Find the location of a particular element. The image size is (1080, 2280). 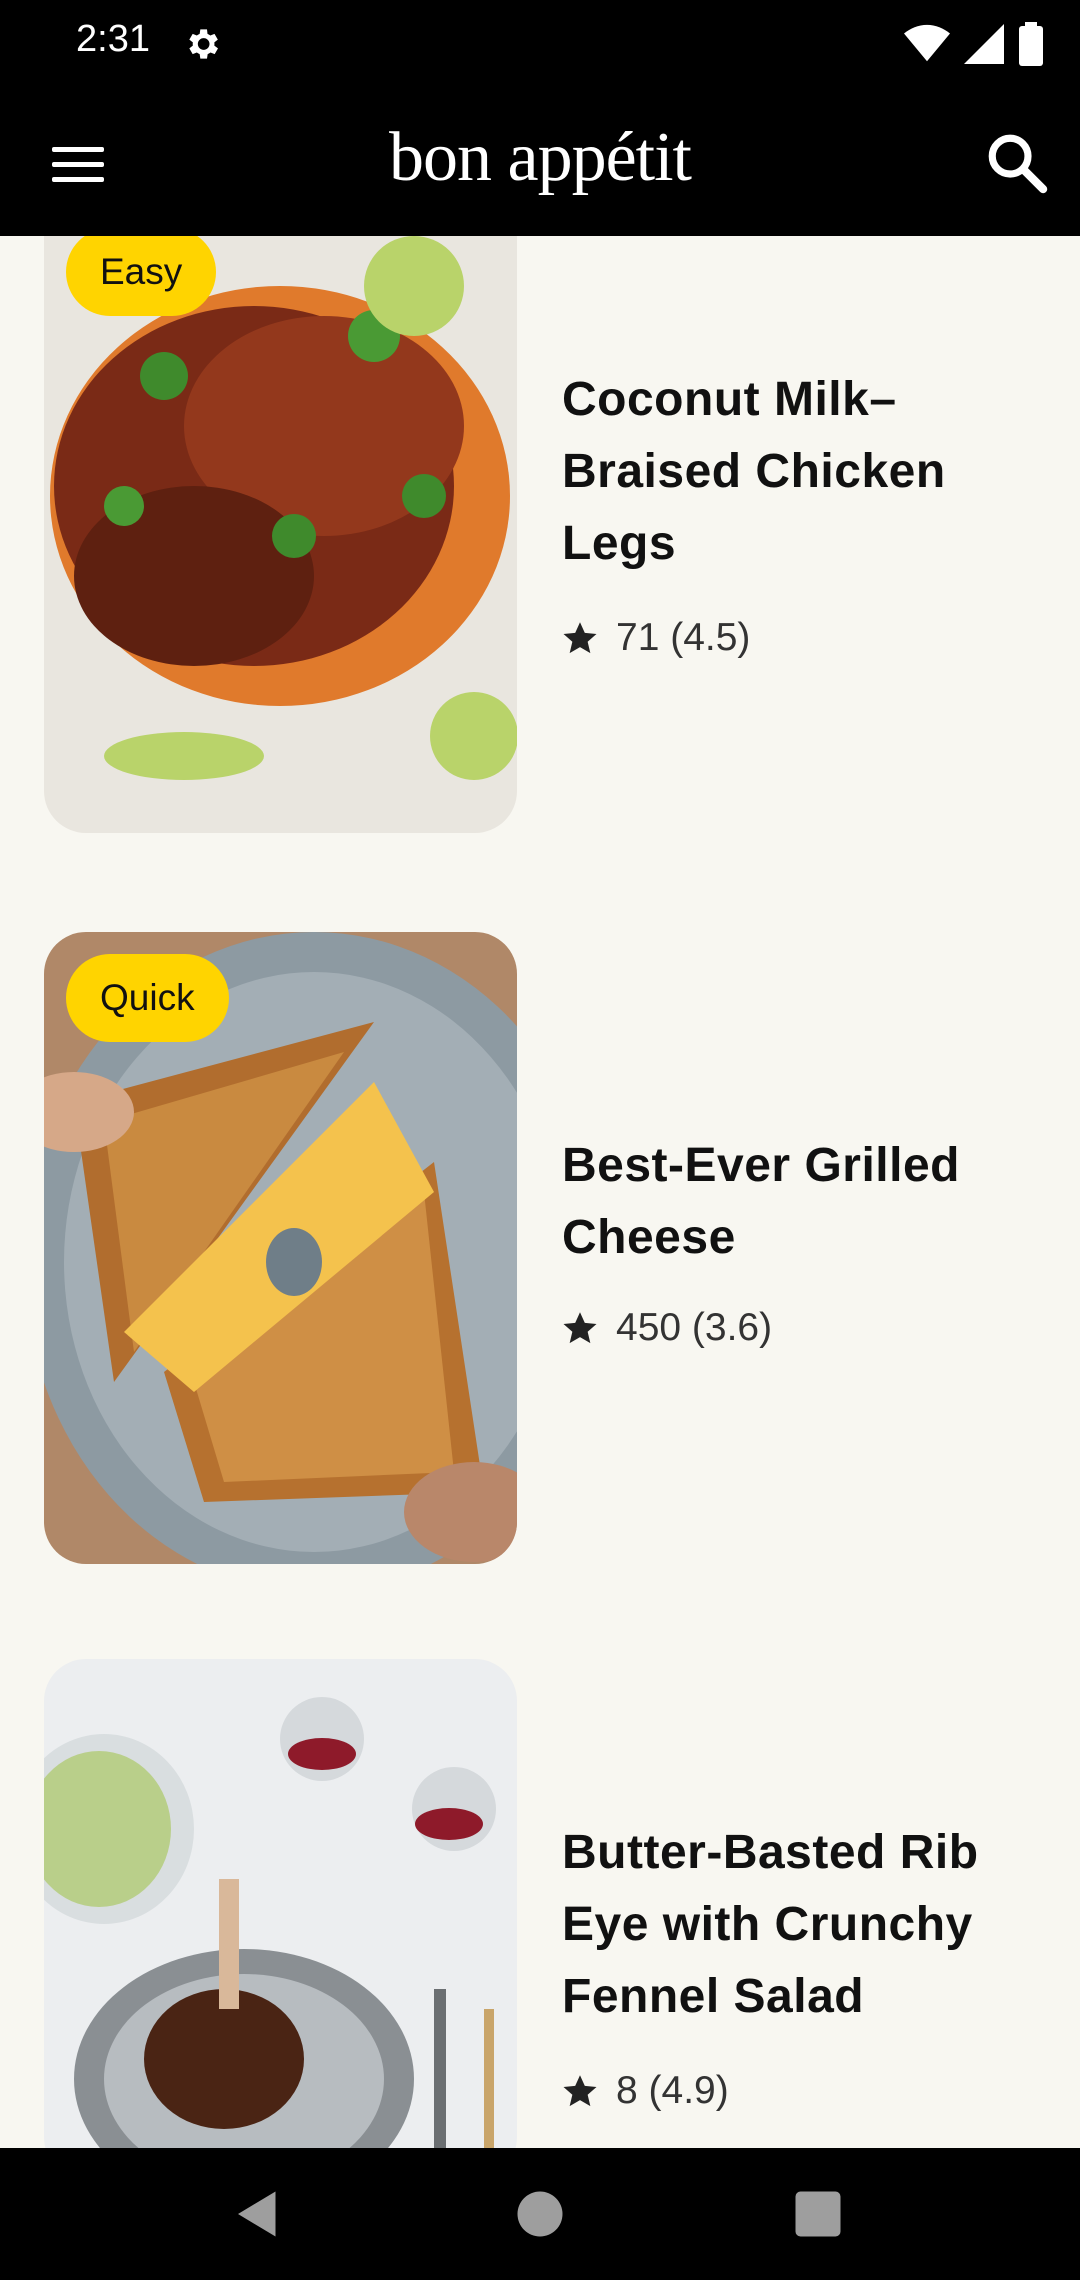

recipe-rating: 8 (4.9) is located at coordinates (645, 2091).